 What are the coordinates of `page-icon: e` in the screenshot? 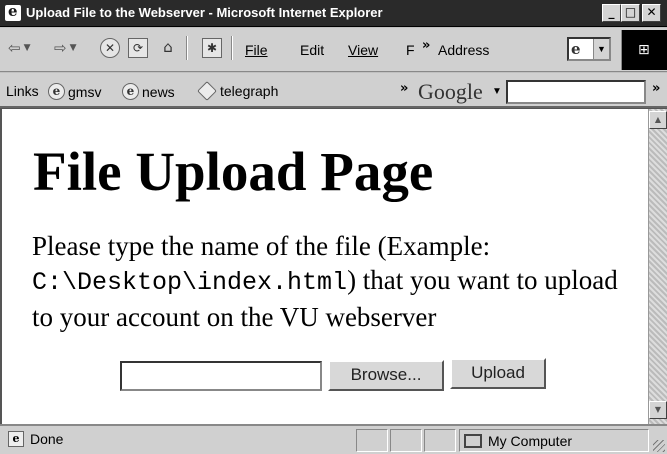 It's located at (576, 49).